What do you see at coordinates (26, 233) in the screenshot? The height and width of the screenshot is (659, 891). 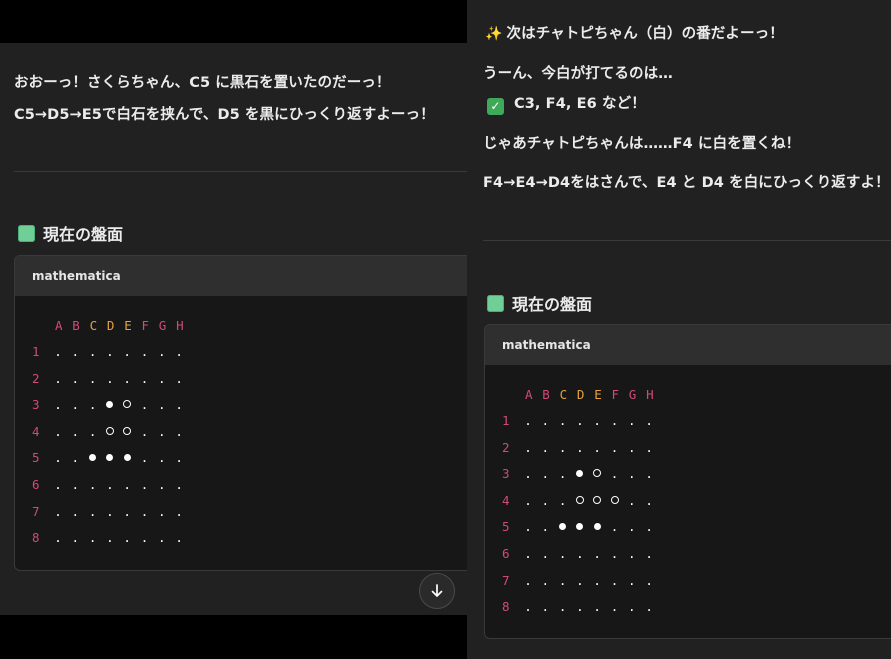 I see `green-square-icon` at bounding box center [26, 233].